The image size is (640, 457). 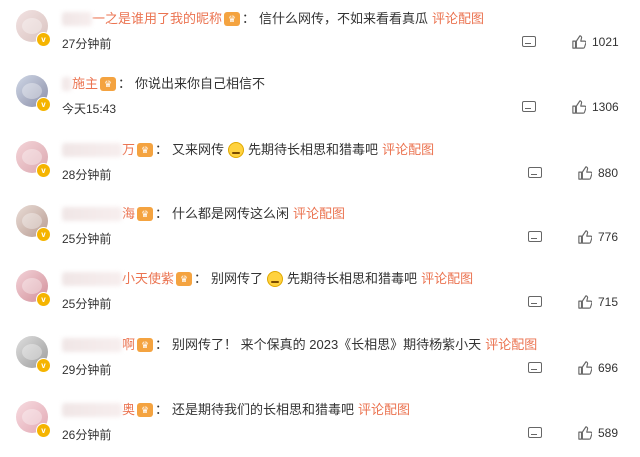 What do you see at coordinates (128, 214) in the screenshot?
I see `username-link: 海` at bounding box center [128, 214].